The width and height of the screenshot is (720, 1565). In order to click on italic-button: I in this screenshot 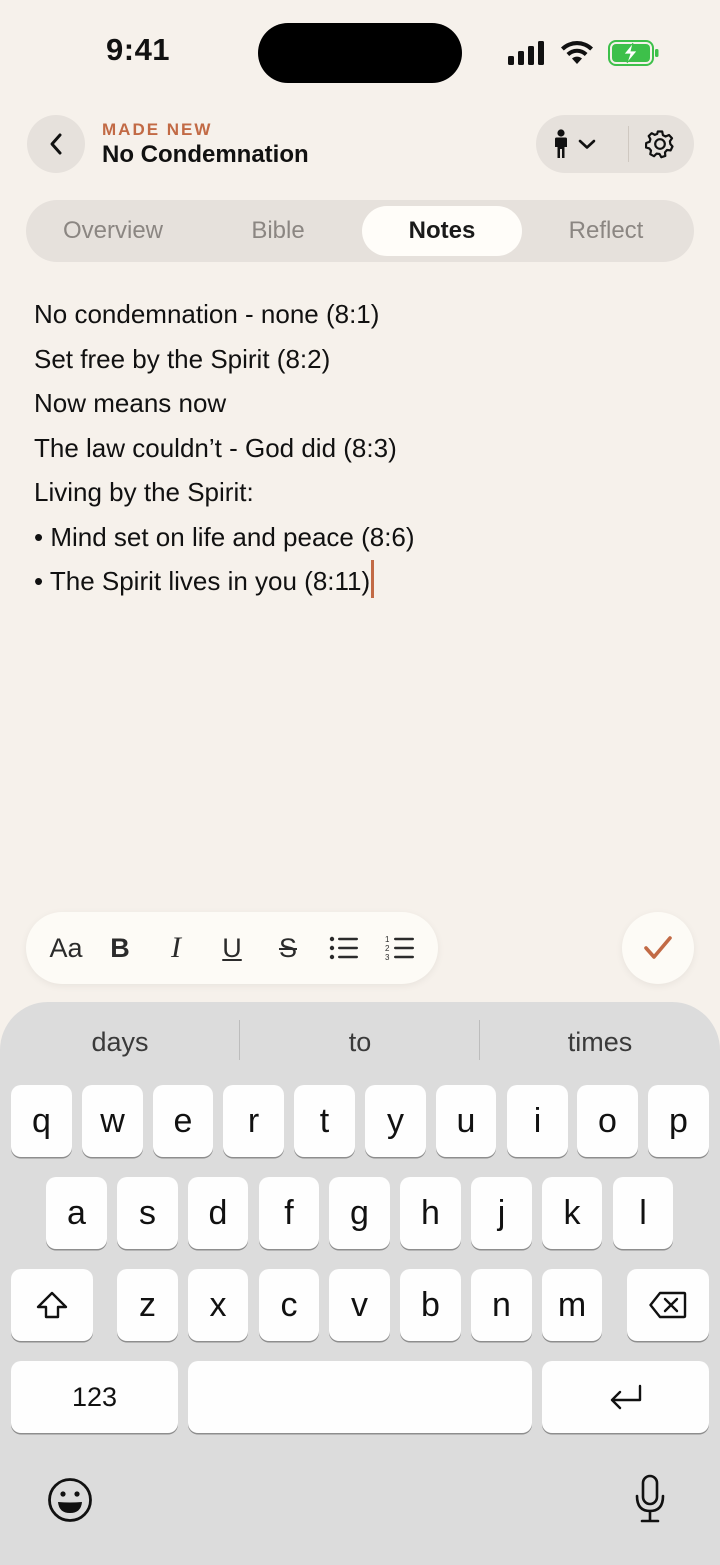, I will do `click(176, 948)`.